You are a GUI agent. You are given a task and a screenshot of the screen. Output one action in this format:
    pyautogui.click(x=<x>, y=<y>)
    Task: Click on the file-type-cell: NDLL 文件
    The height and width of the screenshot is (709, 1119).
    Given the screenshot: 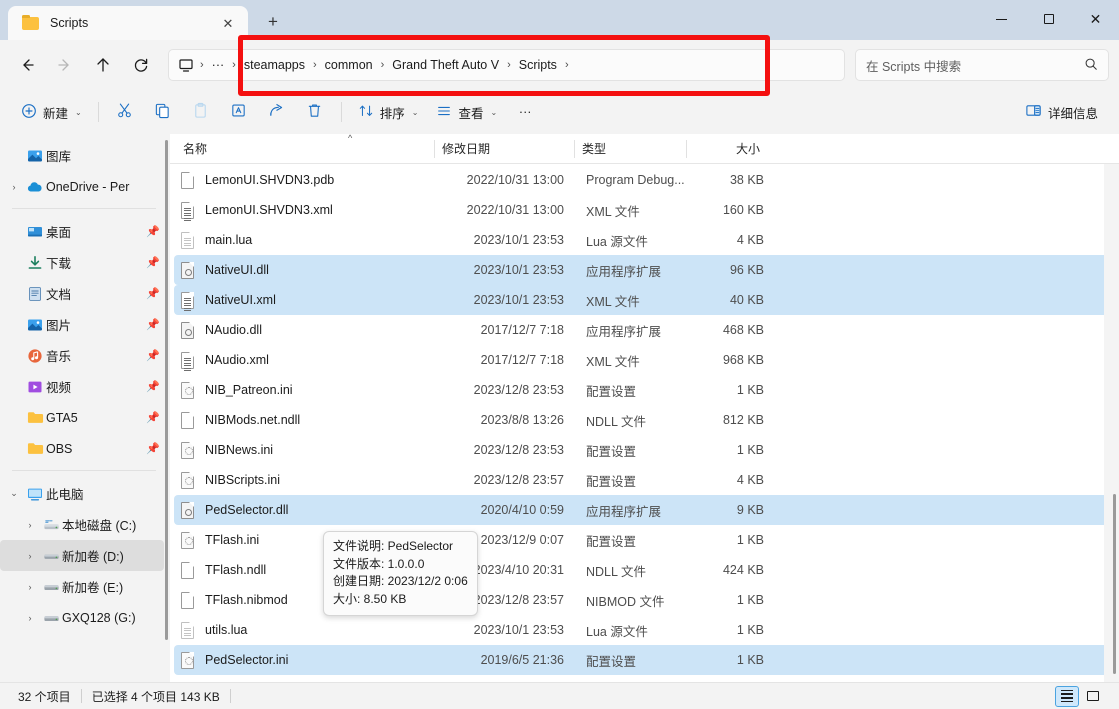 What is the action you would take?
    pyautogui.click(x=616, y=571)
    